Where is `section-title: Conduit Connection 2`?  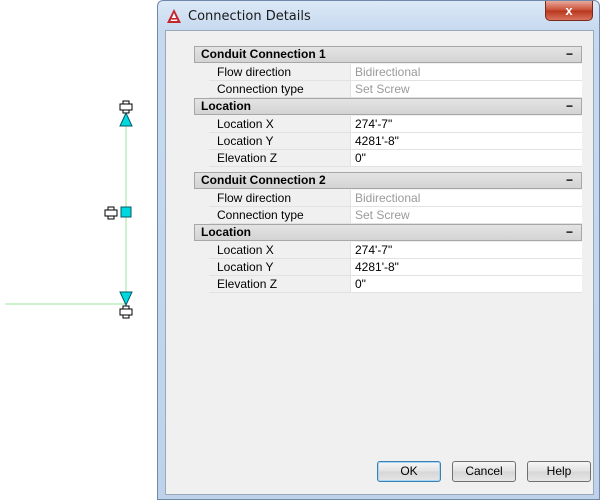 section-title: Conduit Connection 2 is located at coordinates (263, 180).